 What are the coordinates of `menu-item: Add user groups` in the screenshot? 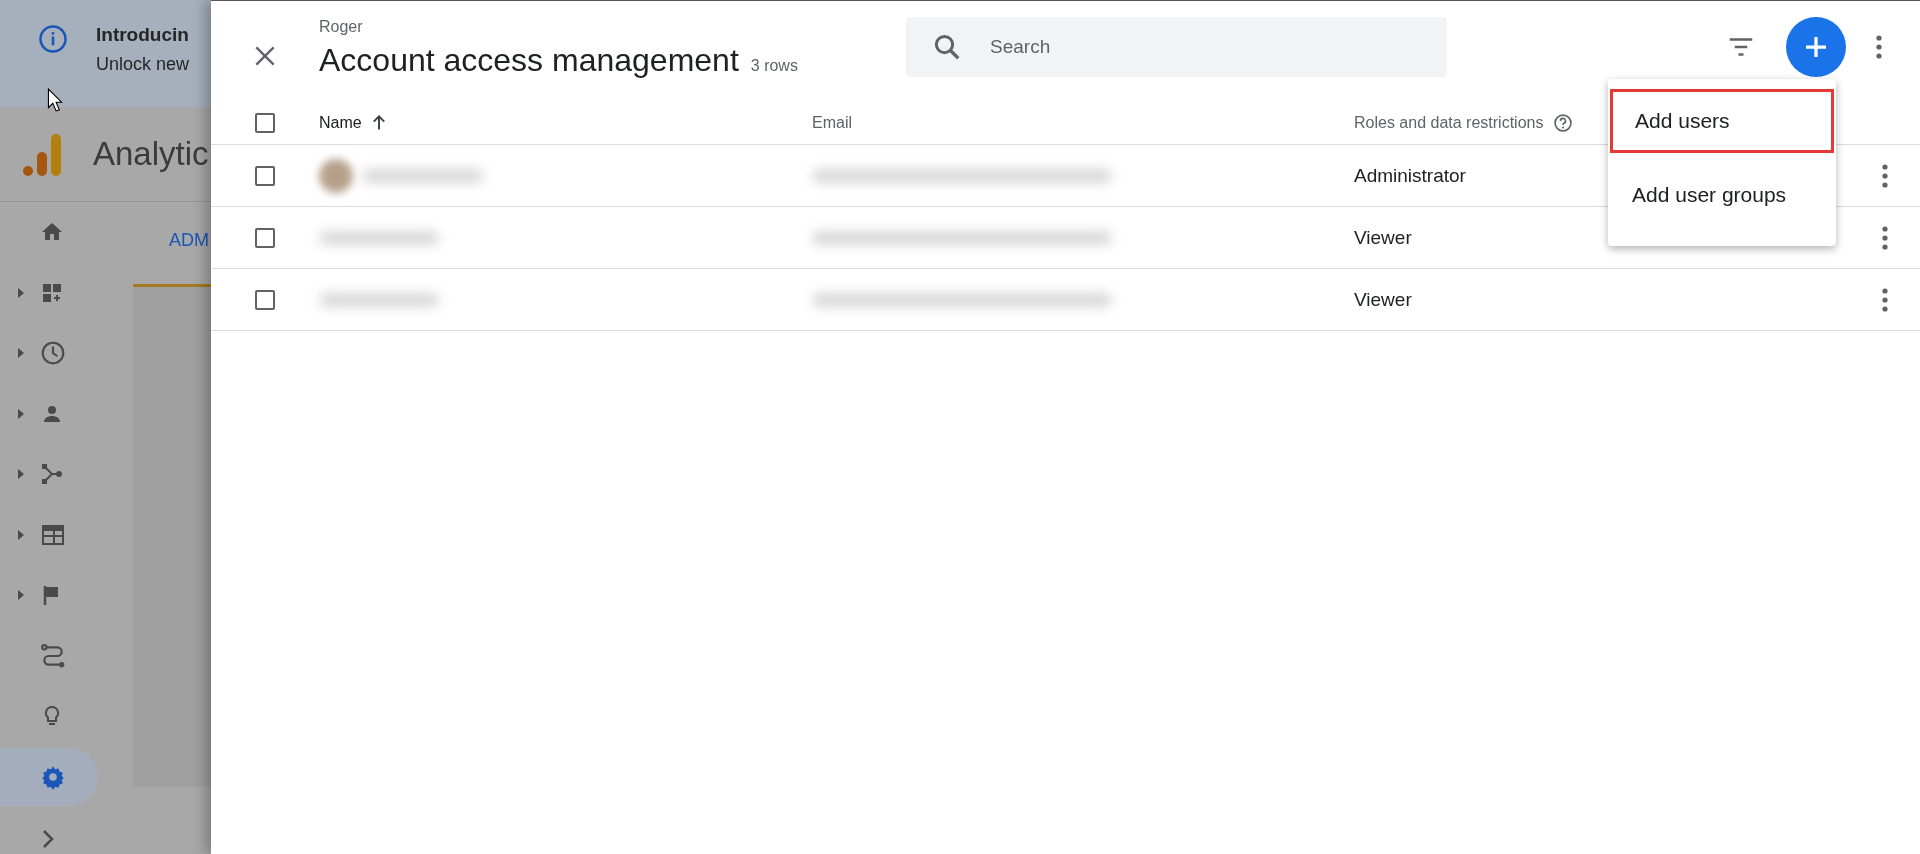 It's located at (1722, 195).